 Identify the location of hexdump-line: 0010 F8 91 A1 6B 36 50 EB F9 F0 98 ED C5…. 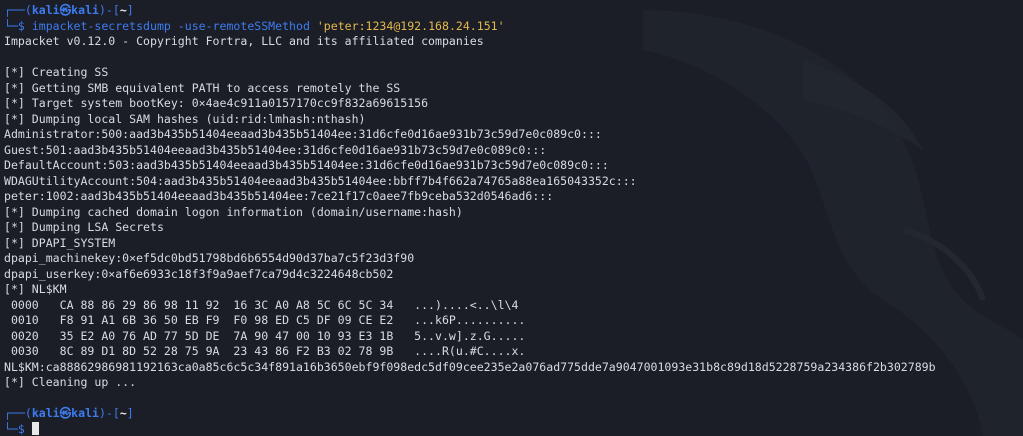
(265, 320).